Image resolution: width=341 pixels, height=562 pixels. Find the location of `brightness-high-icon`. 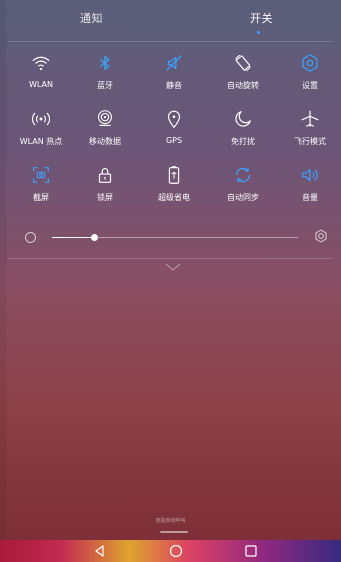

brightness-high-icon is located at coordinates (321, 236).